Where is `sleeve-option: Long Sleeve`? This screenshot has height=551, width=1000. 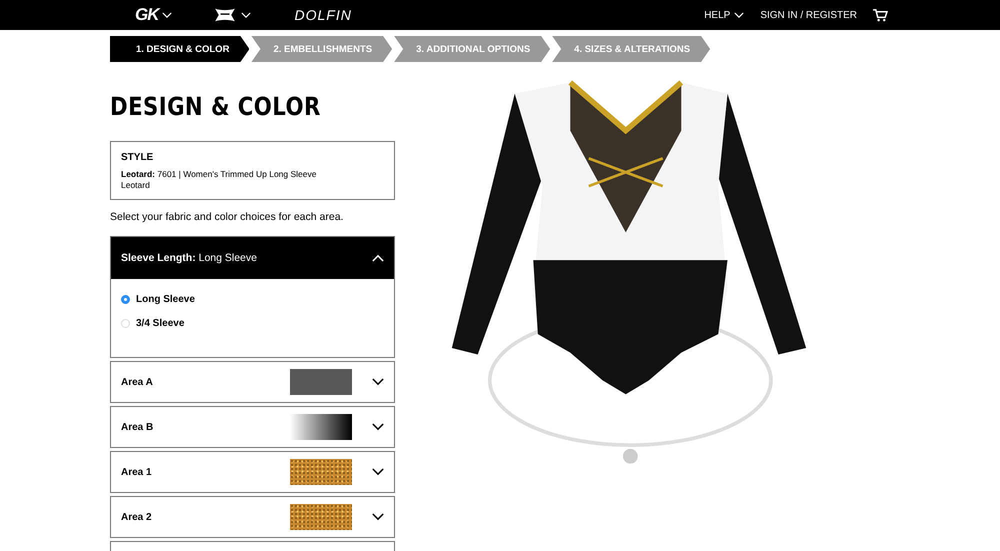
sleeve-option: Long Sleeve is located at coordinates (252, 299).